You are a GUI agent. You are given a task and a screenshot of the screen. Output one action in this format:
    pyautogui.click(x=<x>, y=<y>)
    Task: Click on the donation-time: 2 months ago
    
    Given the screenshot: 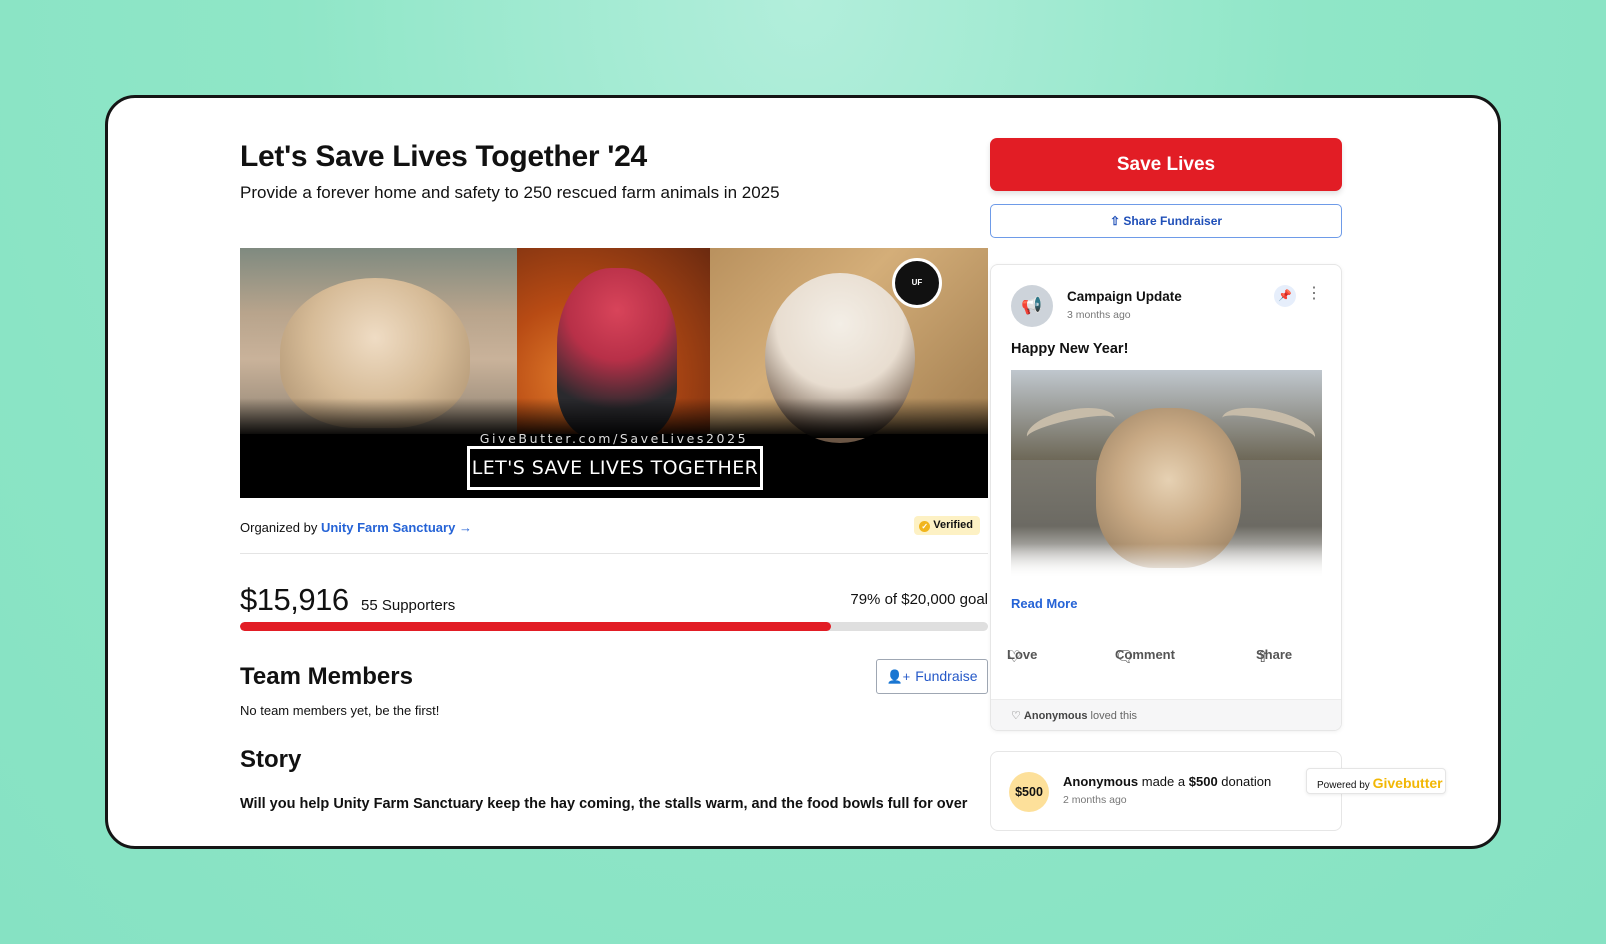 What is the action you would take?
    pyautogui.click(x=1095, y=800)
    